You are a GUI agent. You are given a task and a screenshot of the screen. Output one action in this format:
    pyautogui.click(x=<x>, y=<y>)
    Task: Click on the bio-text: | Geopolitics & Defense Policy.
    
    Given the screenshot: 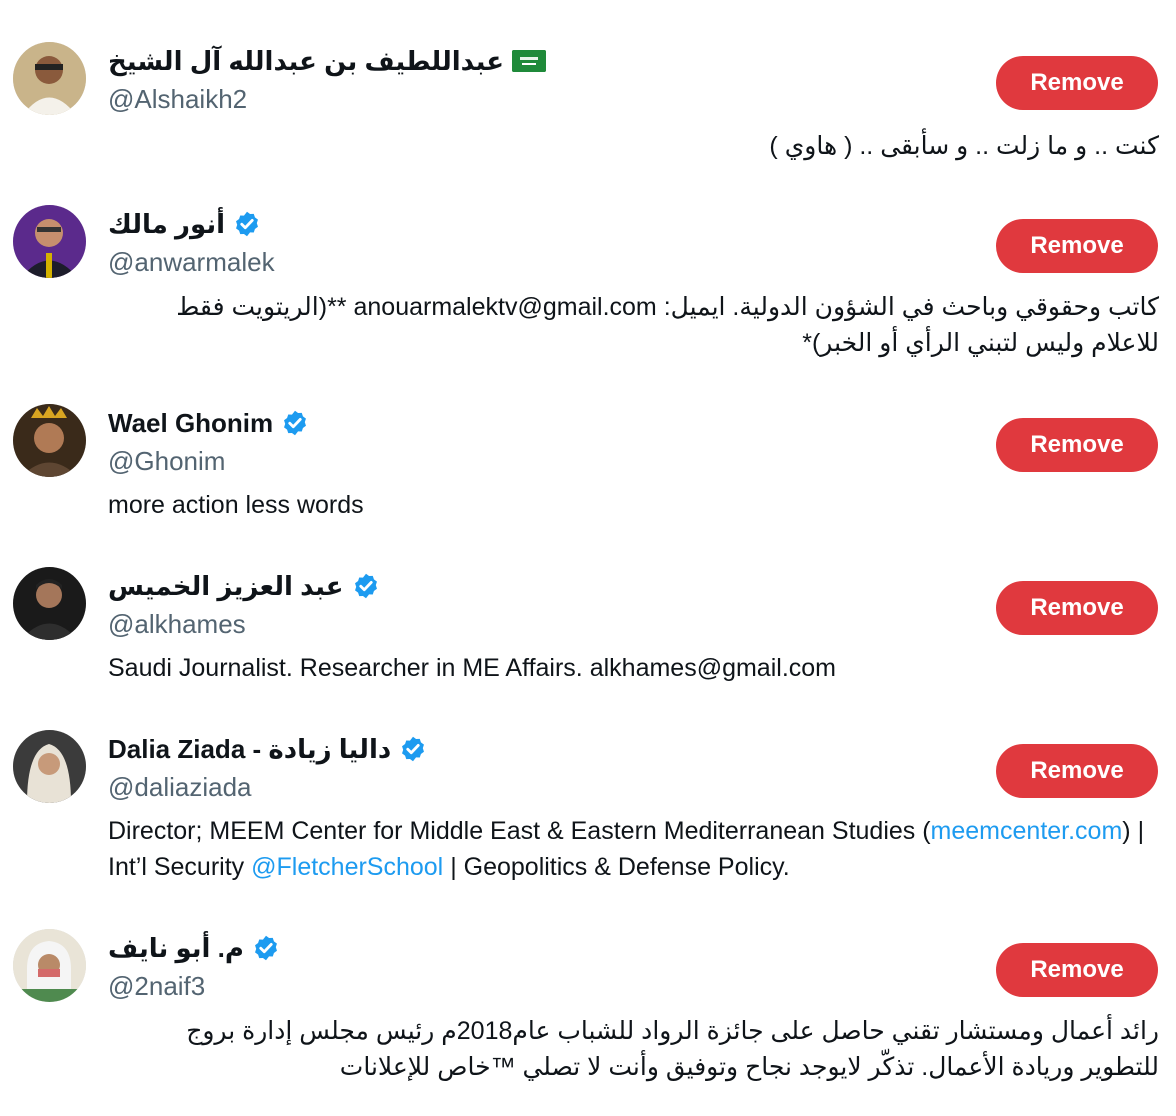 What is the action you would take?
    pyautogui.click(x=616, y=867)
    